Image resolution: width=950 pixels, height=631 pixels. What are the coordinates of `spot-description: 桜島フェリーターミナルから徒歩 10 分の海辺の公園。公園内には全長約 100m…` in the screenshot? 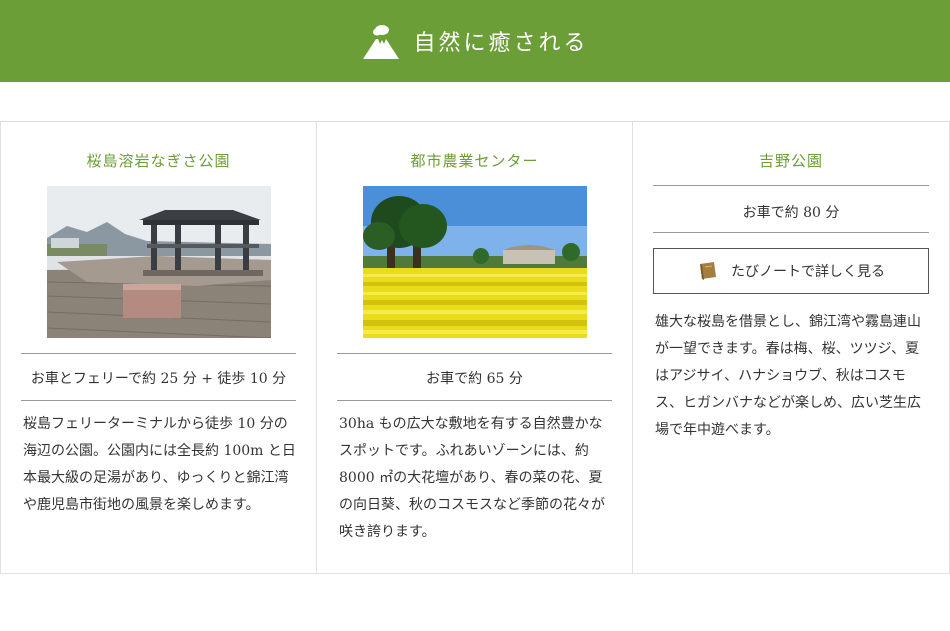 It's located at (159, 464).